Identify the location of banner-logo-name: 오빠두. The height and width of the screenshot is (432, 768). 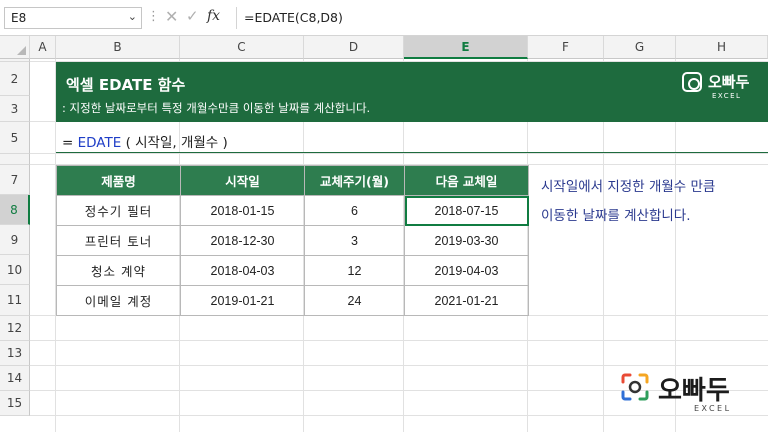
(729, 82).